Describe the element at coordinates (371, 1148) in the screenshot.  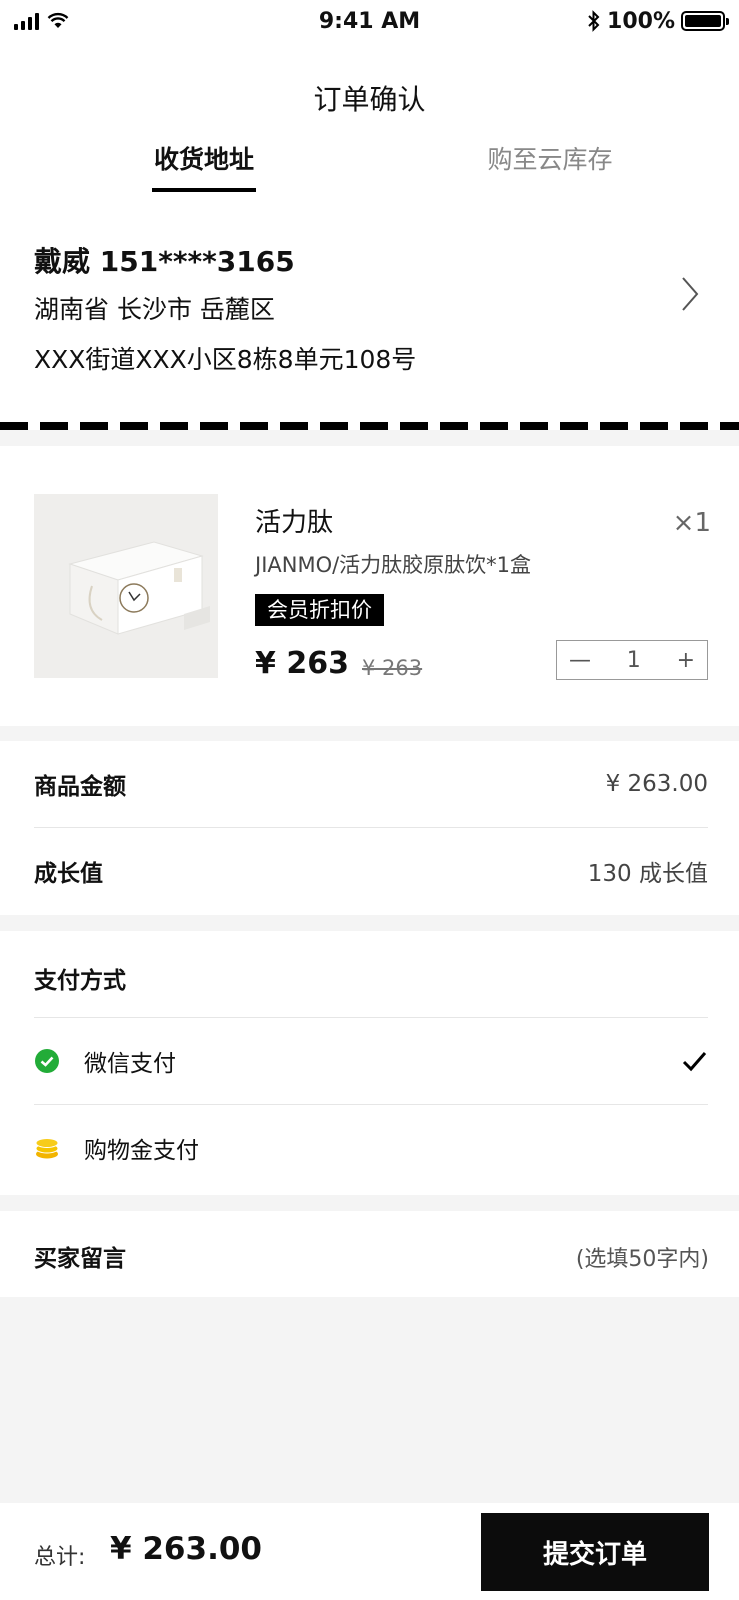
I see `payment-option-shopping-credit: 购物金支付` at that location.